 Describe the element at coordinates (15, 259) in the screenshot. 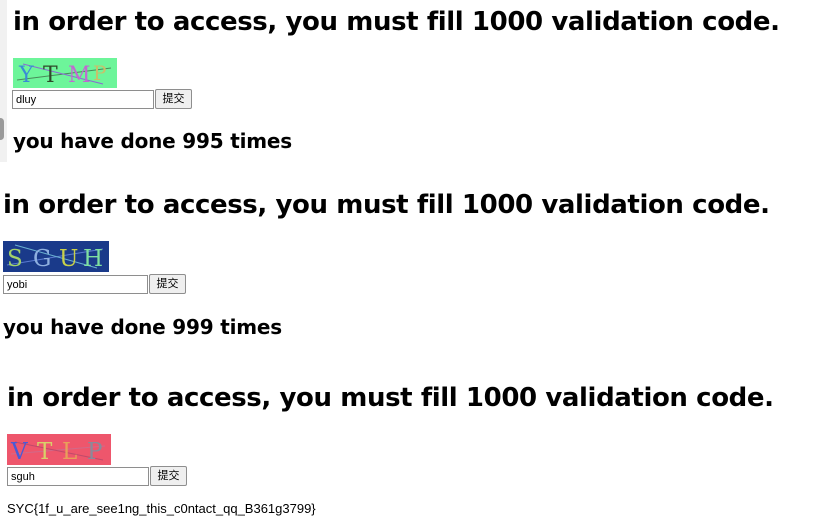

I see `captcha-letter-1: S` at that location.